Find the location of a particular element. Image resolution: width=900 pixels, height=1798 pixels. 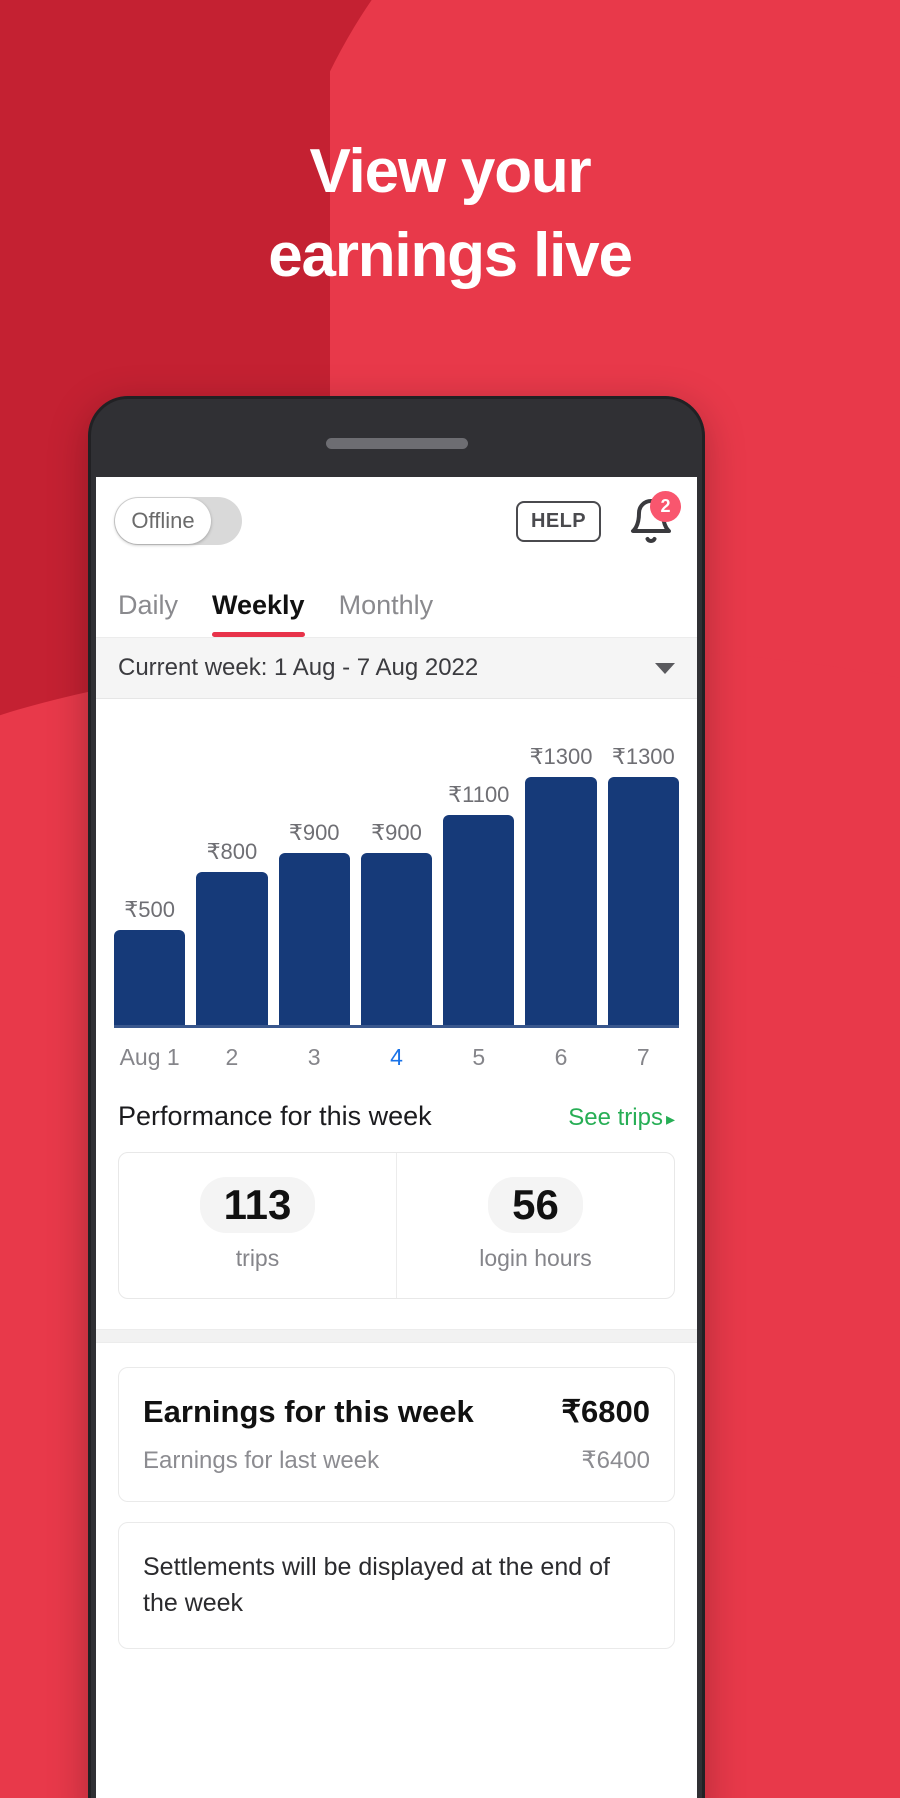

chevron-right-icon: ▸ is located at coordinates (670, 1119).